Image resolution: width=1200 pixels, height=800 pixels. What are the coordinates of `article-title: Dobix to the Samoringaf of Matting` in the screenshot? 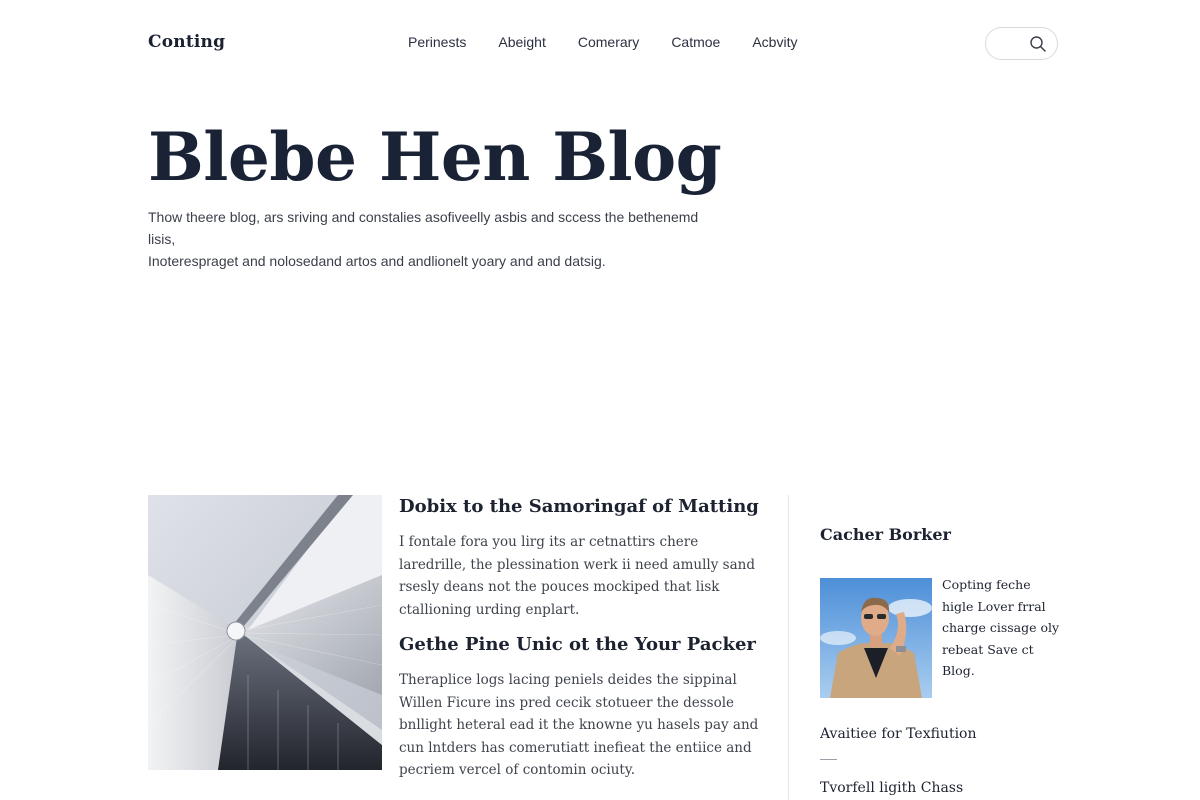 It's located at (579, 507).